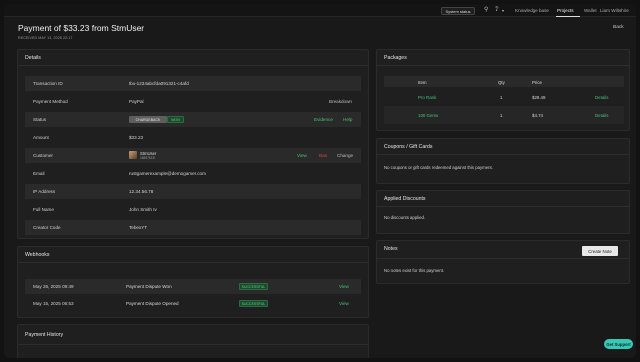 This screenshot has width=640, height=362. I want to click on customer-ban-link: Ban, so click(323, 155).